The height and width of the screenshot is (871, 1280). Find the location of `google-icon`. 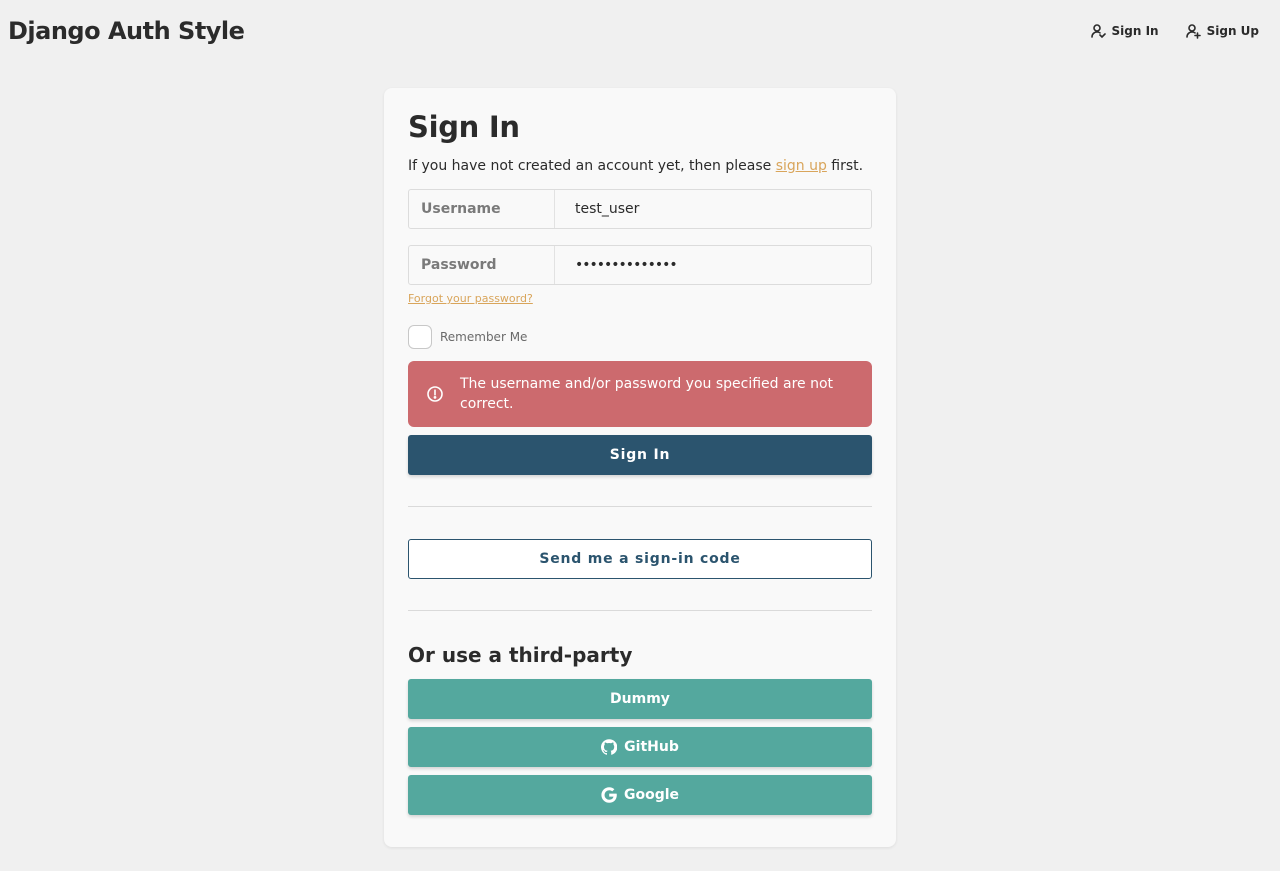

google-icon is located at coordinates (609, 795).